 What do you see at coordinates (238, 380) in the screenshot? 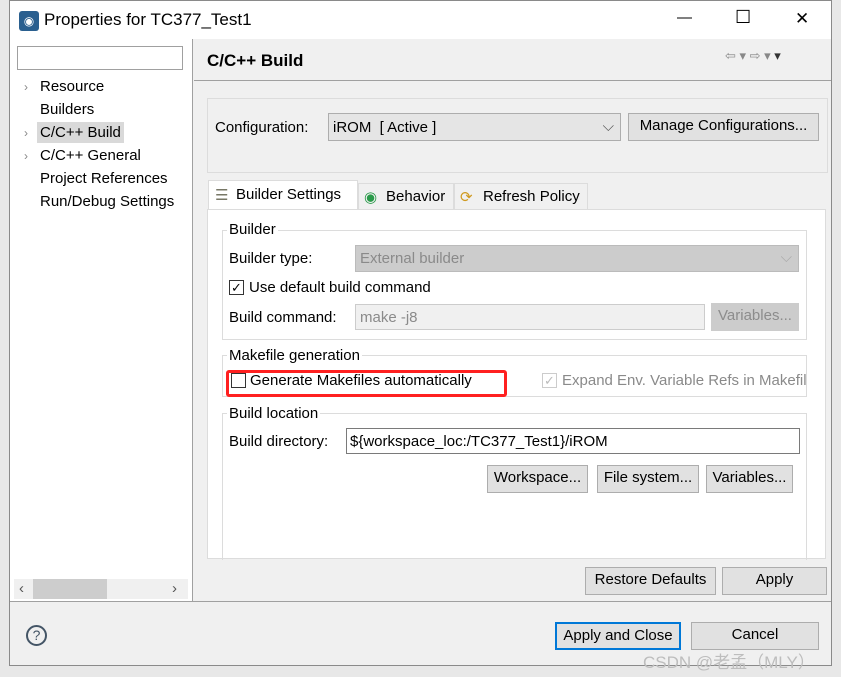
I see `generate-makefiles-checkbox` at bounding box center [238, 380].